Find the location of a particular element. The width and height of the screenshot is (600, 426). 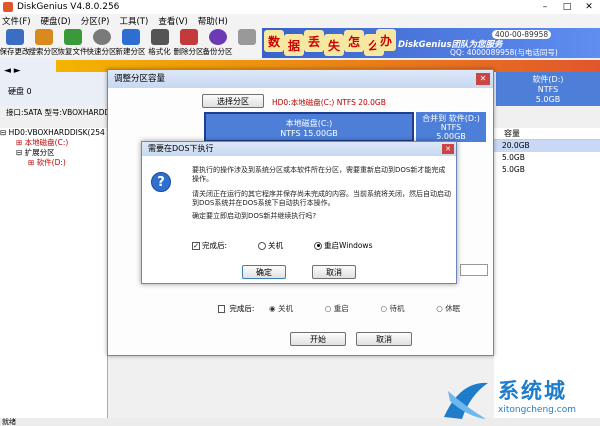

quick-partition-button: 快速分区 is located at coordinates (102, 43).